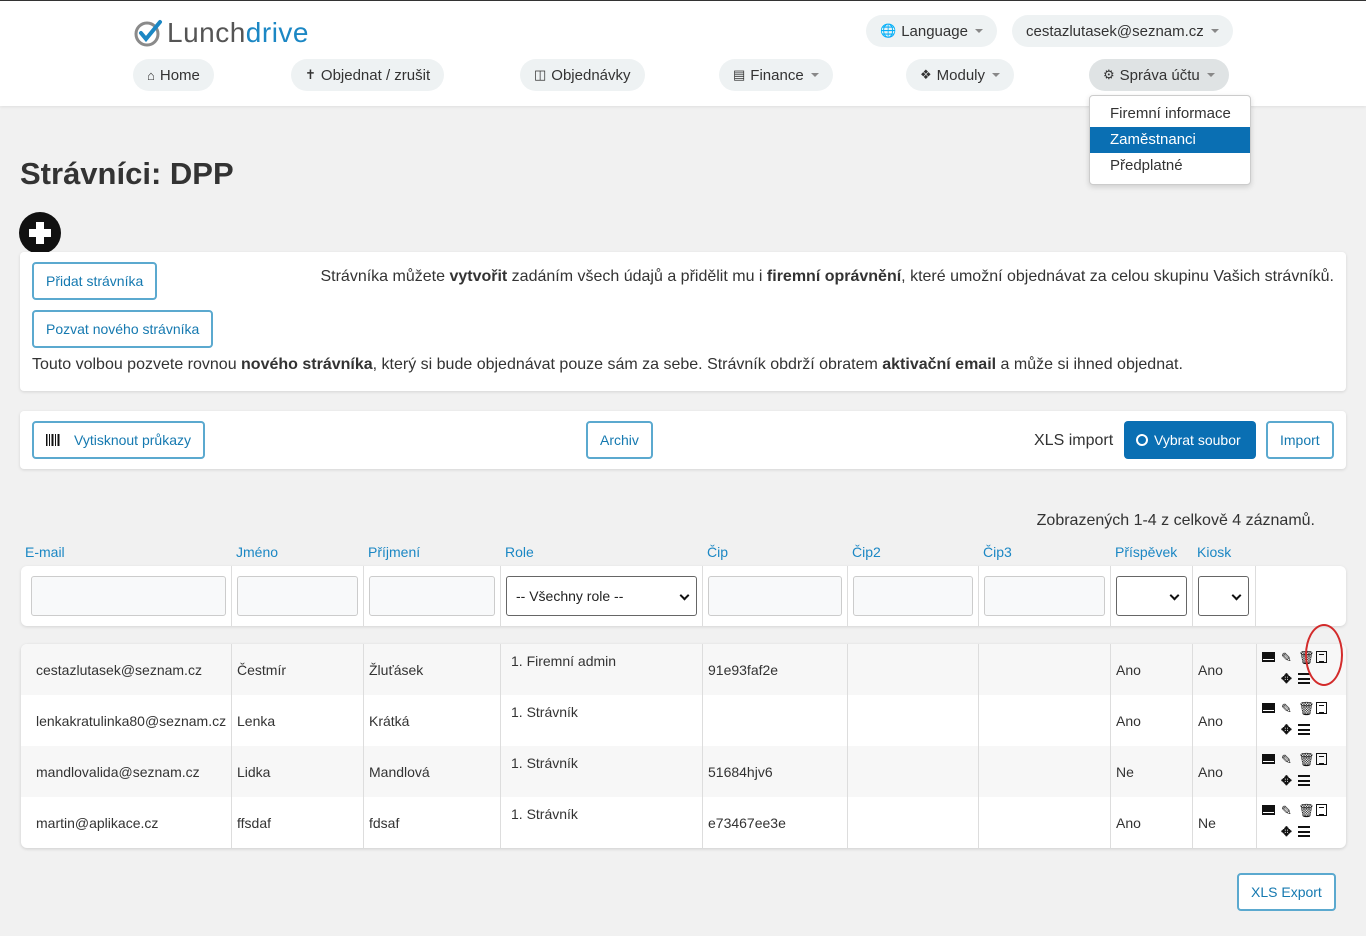 Image resolution: width=1366 pixels, height=936 pixels. Describe the element at coordinates (1300, 440) in the screenshot. I see `import-button: Import` at that location.